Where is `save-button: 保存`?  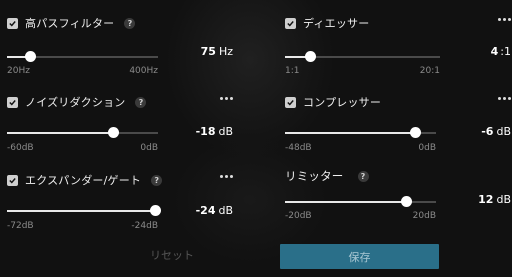 save-button: 保存 is located at coordinates (359, 256).